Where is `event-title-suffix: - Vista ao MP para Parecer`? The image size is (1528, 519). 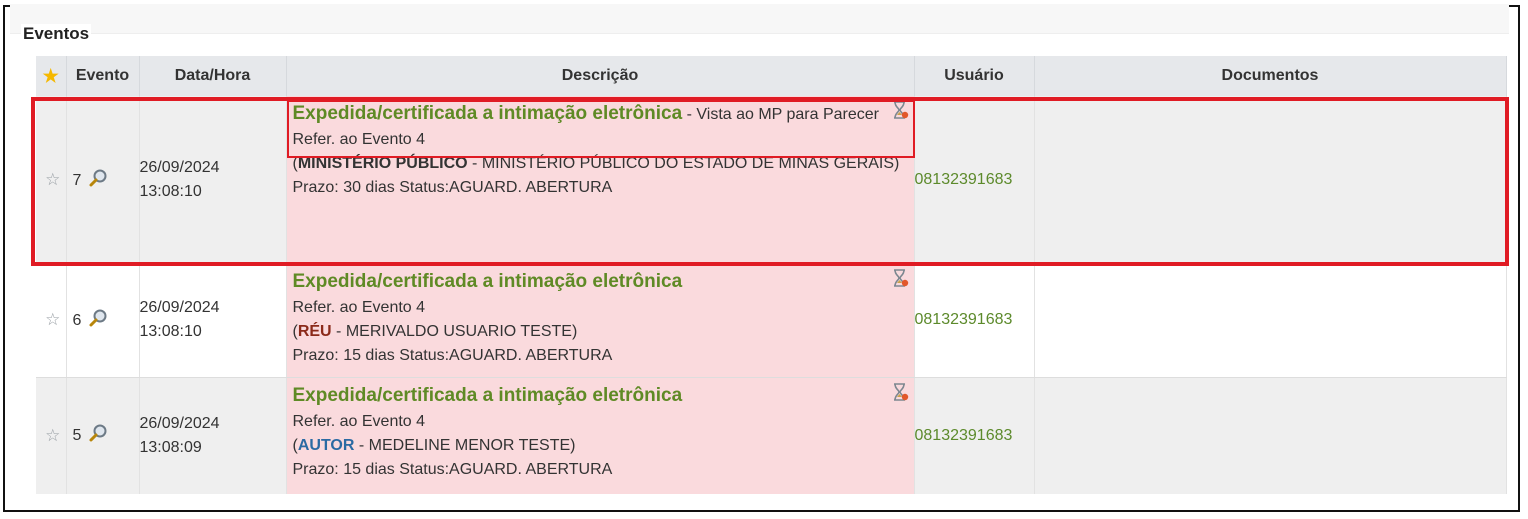
event-title-suffix: - Vista ao MP para Parecer is located at coordinates (780, 114).